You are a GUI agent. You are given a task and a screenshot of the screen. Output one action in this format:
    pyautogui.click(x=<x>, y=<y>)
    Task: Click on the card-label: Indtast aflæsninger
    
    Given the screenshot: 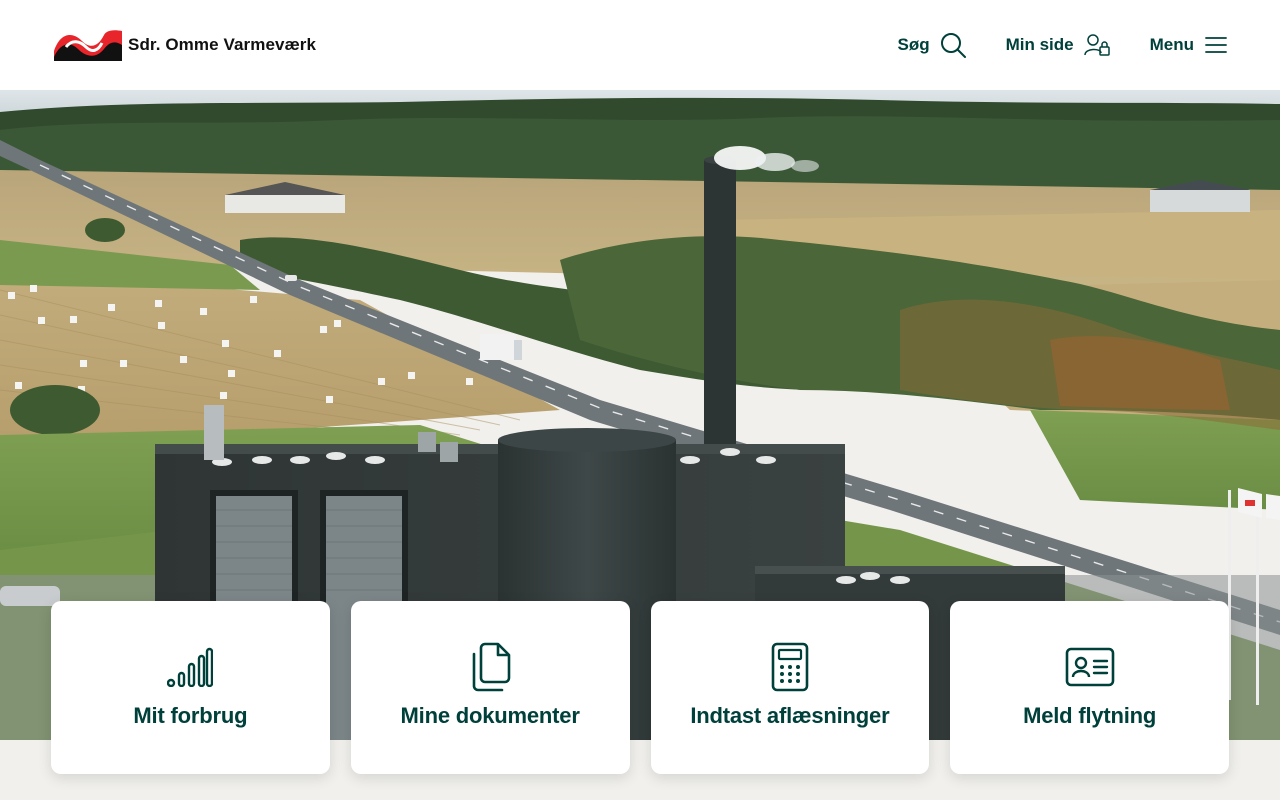 What is the action you would take?
    pyautogui.click(x=790, y=715)
    